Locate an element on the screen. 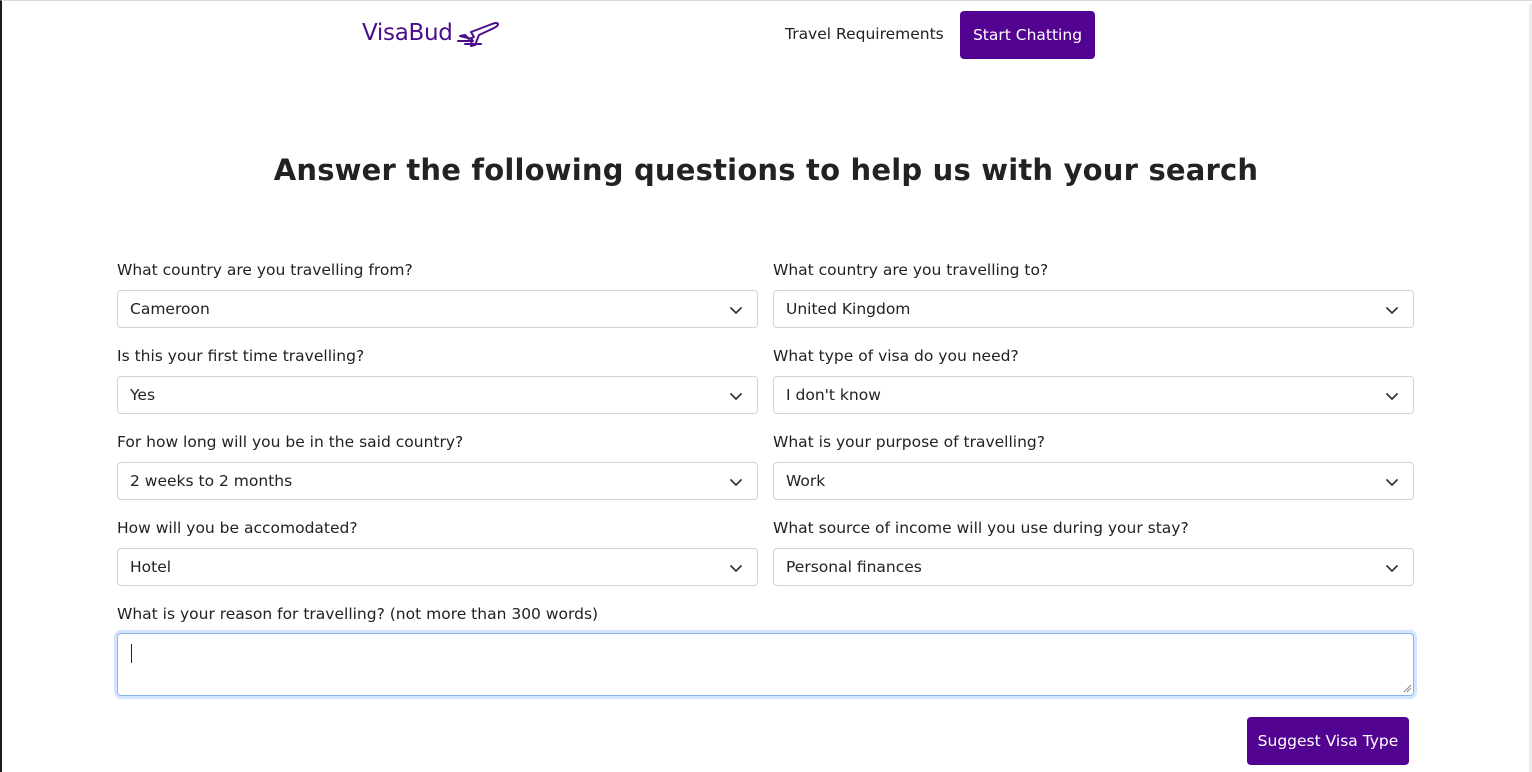 This screenshot has height=772, width=1532. accommodation-label: How will you be accomodated? is located at coordinates (237, 528).